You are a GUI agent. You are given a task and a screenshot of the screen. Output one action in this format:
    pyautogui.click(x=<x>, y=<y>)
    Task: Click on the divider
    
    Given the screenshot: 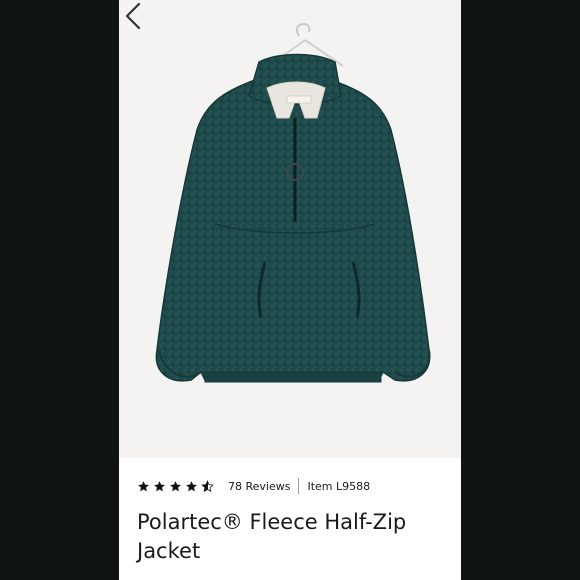 What is the action you would take?
    pyautogui.click(x=299, y=486)
    